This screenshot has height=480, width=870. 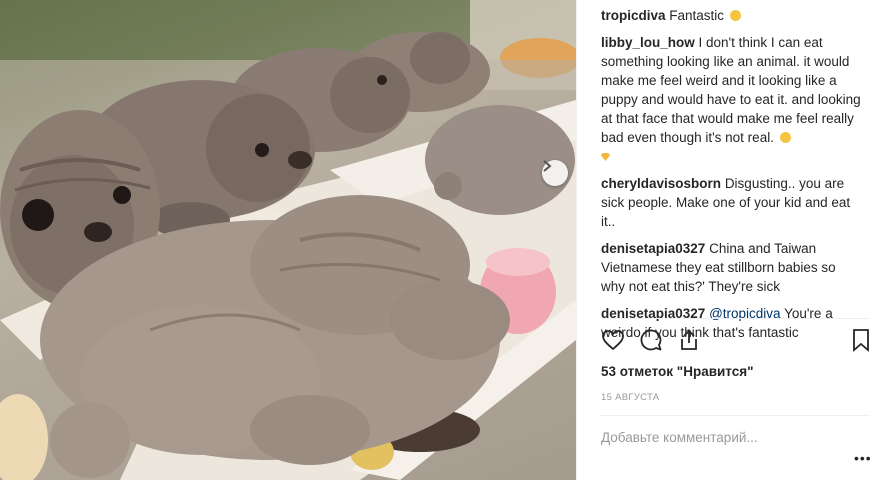 What do you see at coordinates (630, 397) in the screenshot?
I see `post-date: 15 АВГУСТА` at bounding box center [630, 397].